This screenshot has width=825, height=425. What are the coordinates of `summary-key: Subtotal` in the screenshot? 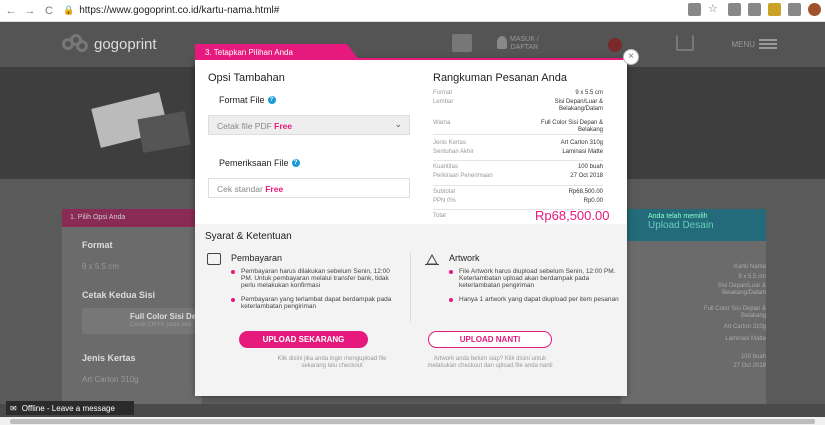 It's located at (444, 192).